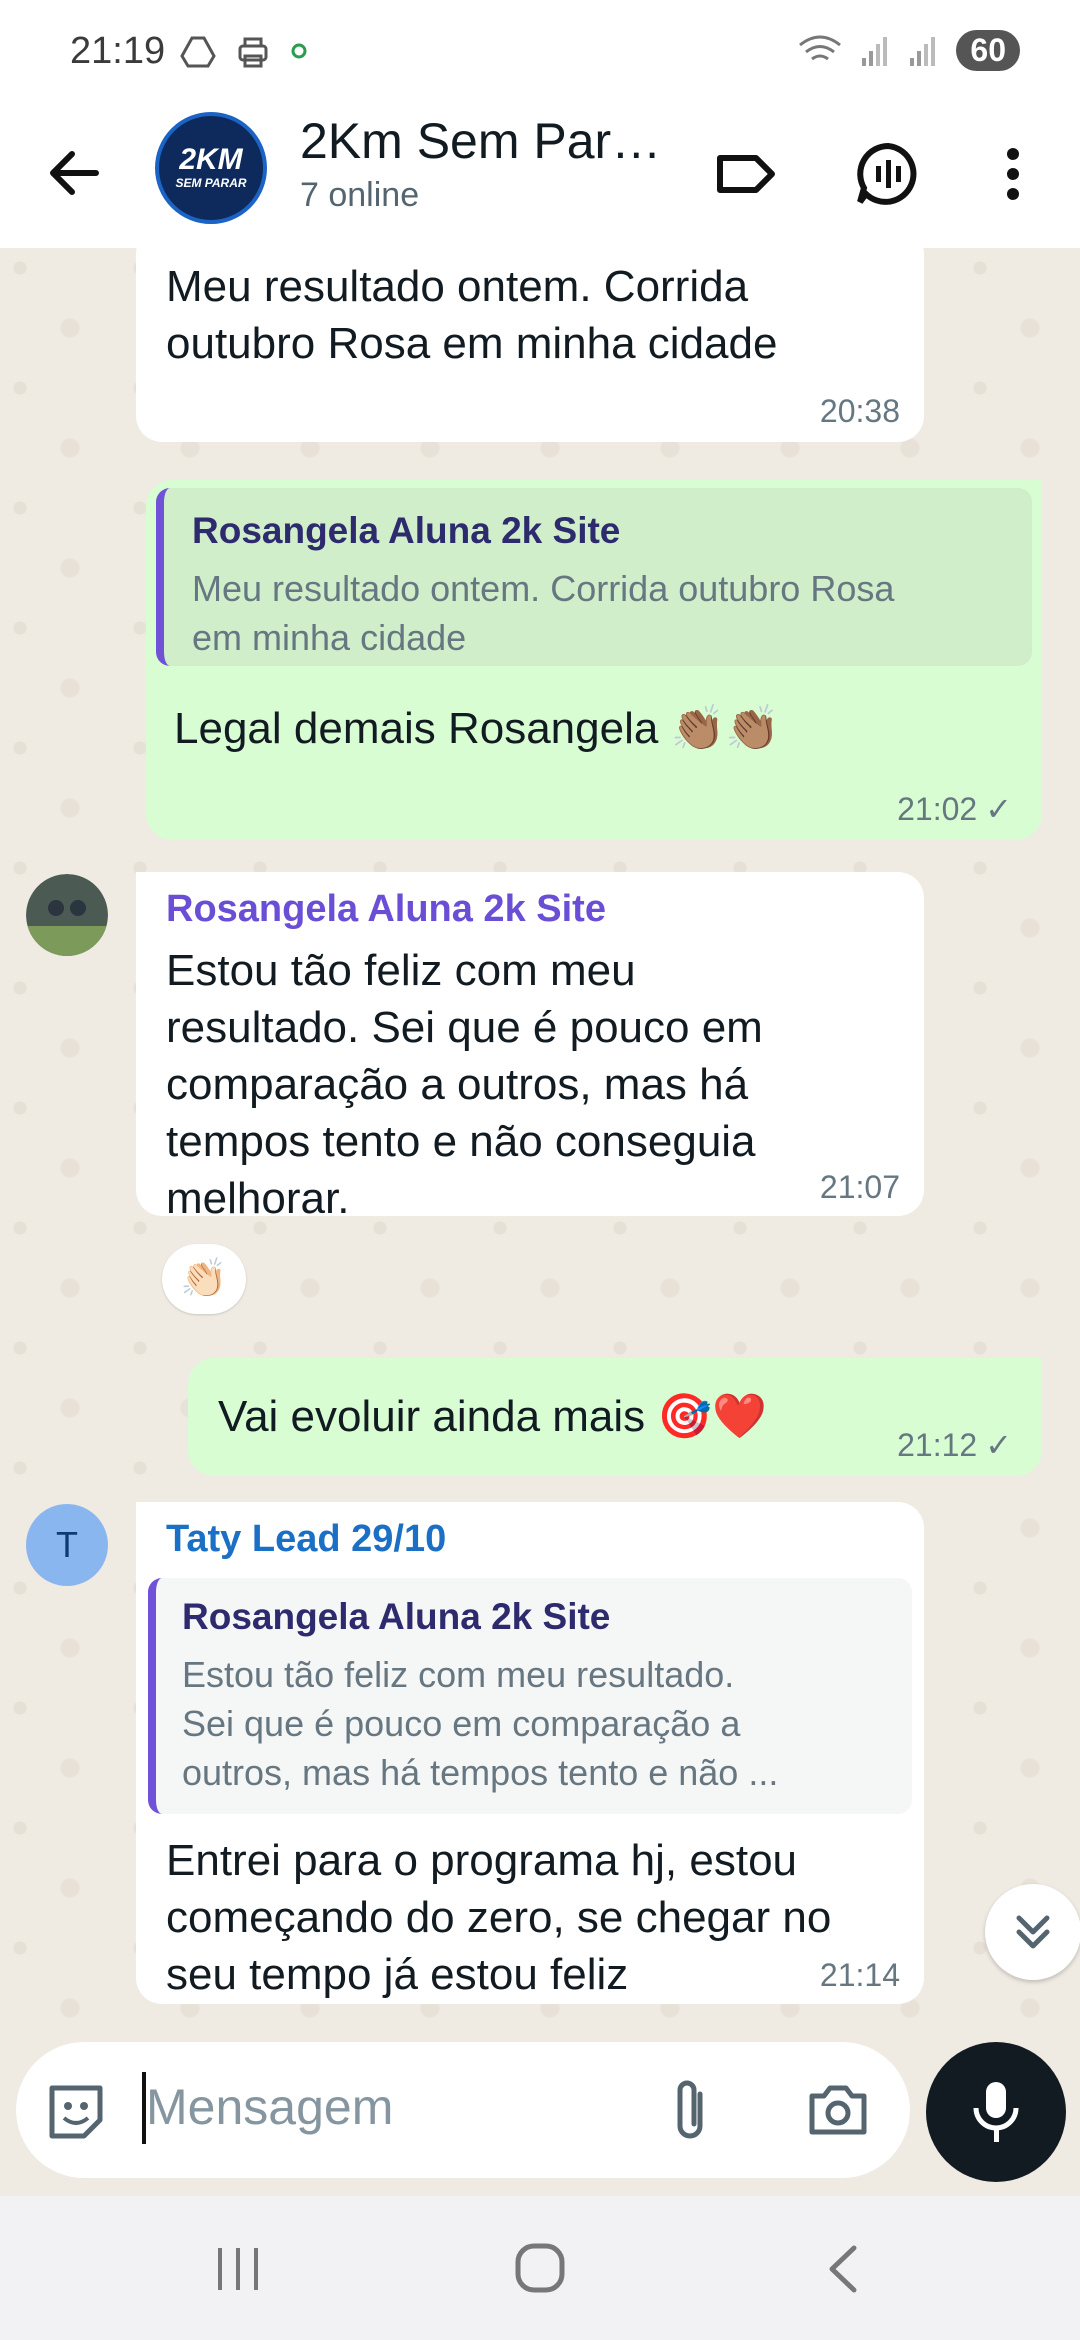 The width and height of the screenshot is (1080, 2340). I want to click on sender-name: Rosangela Aluna 2k Site, so click(386, 909).